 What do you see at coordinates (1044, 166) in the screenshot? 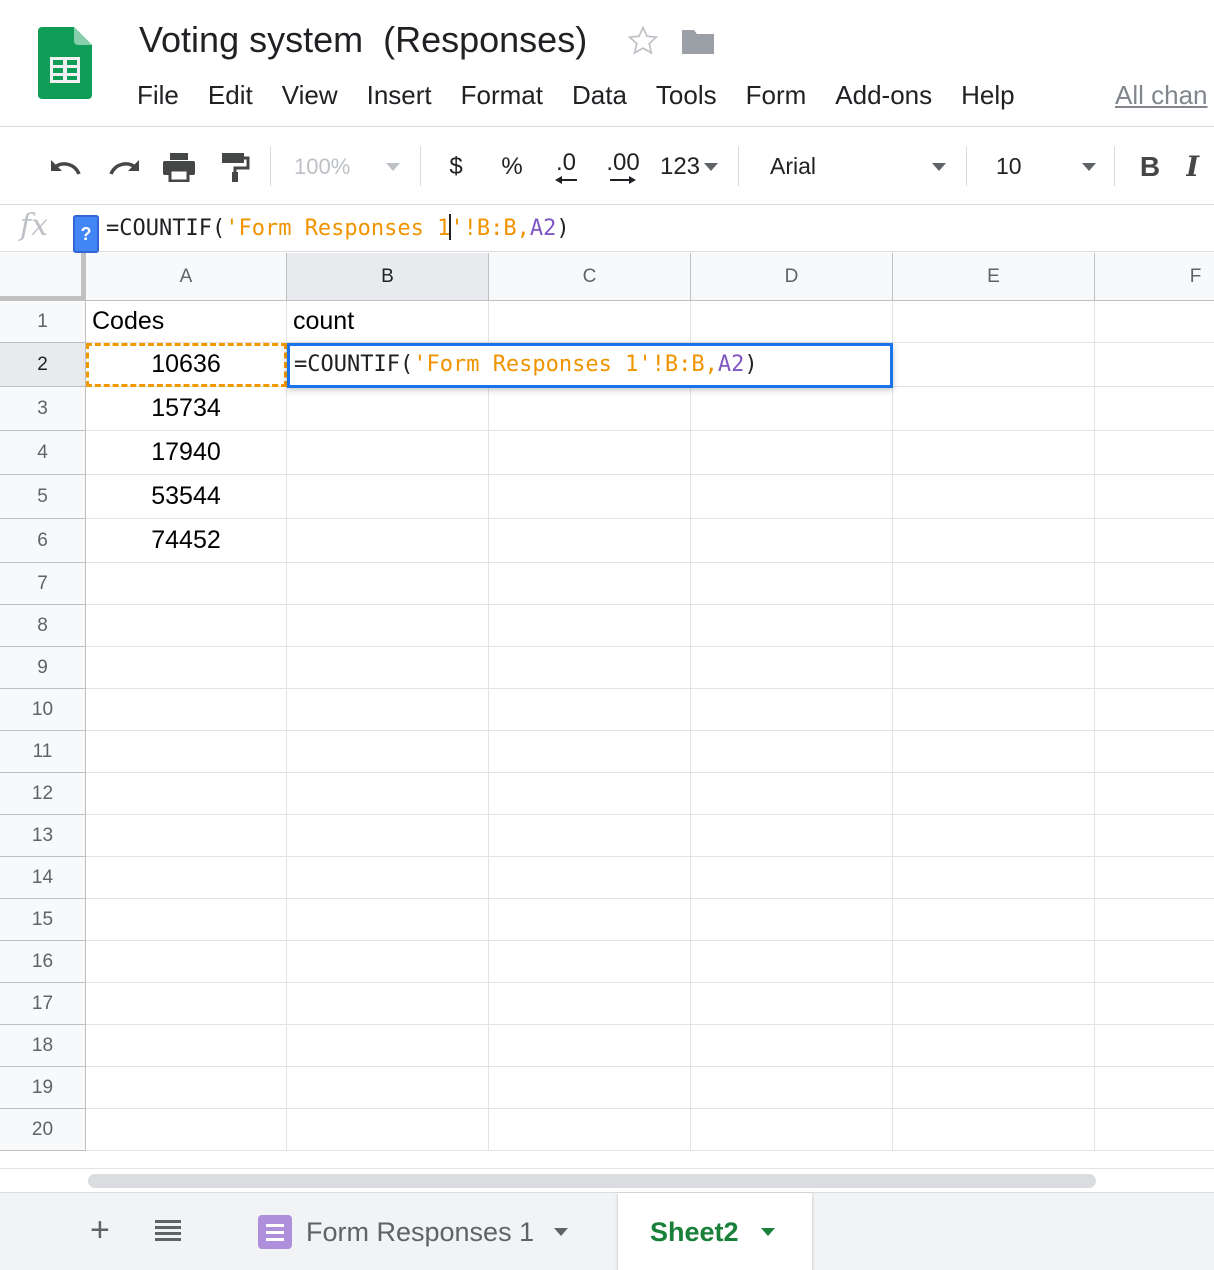
I see `font-size-select: 10` at bounding box center [1044, 166].